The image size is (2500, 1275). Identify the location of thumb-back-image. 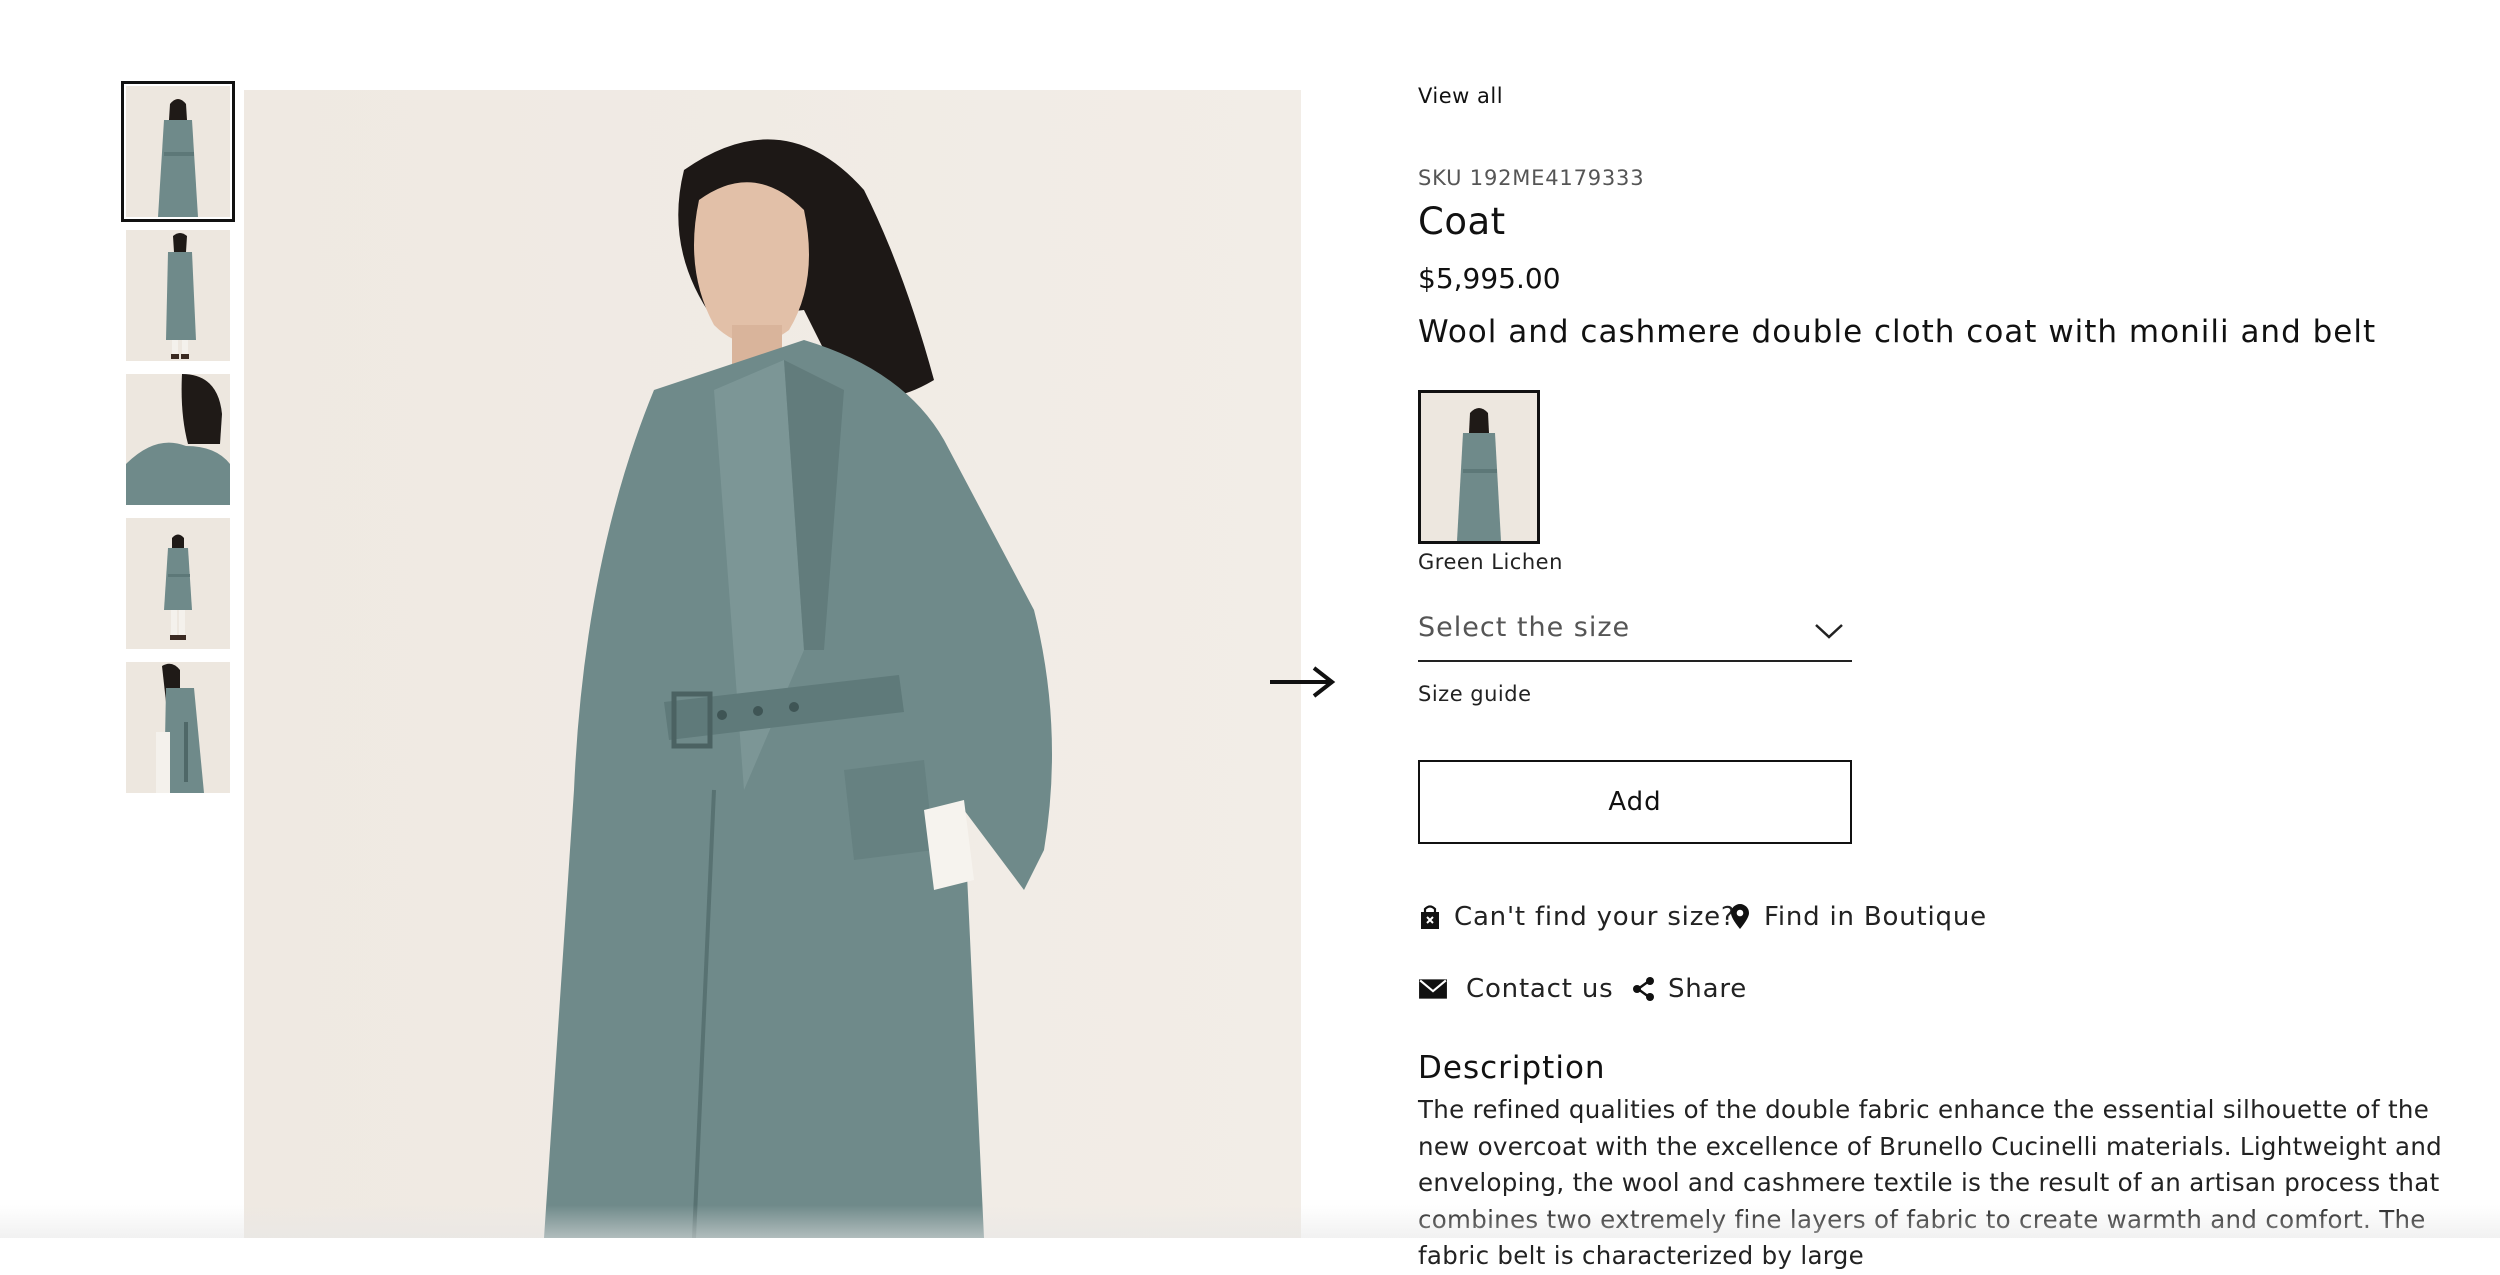
(178, 439).